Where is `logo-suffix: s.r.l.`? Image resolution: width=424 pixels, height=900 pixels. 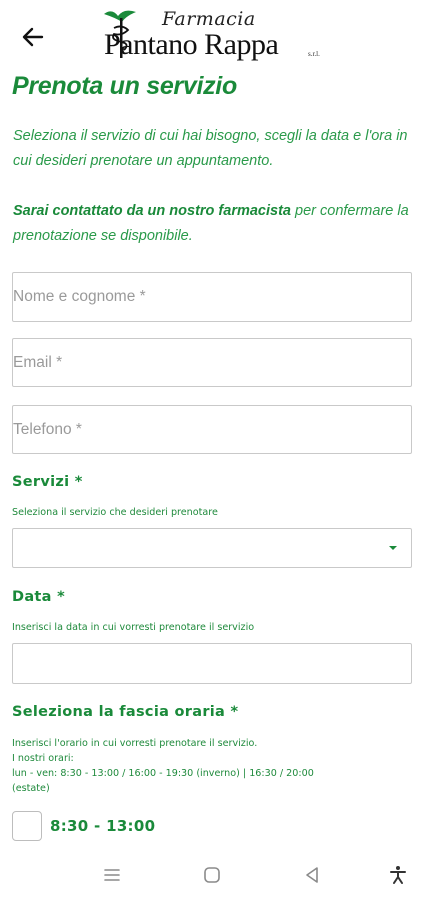
logo-suffix: s.r.l. is located at coordinates (314, 54).